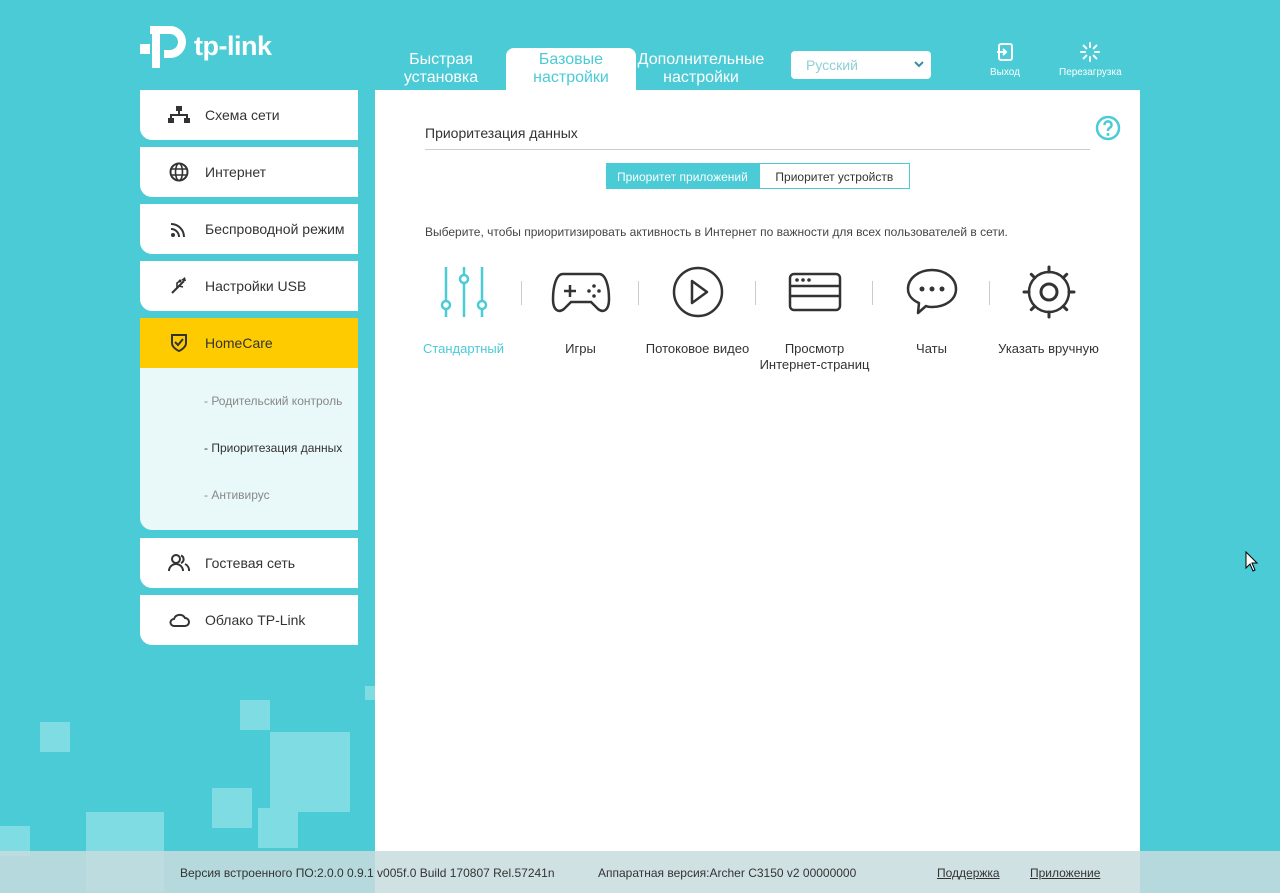  Describe the element at coordinates (179, 229) in the screenshot. I see `wireless-icon` at that location.